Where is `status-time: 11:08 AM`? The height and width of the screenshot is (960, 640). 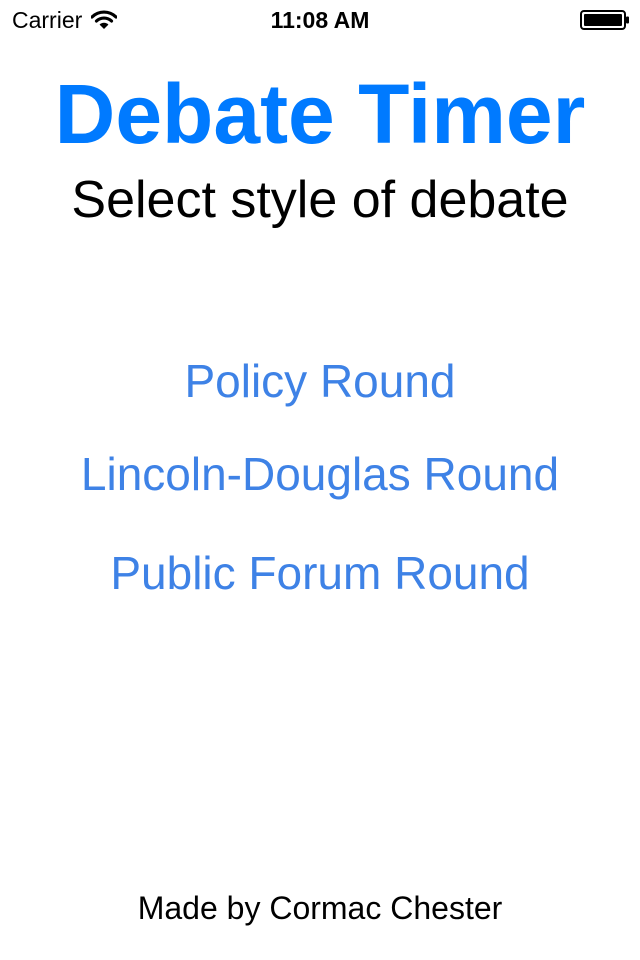
status-time: 11:08 AM is located at coordinates (320, 20).